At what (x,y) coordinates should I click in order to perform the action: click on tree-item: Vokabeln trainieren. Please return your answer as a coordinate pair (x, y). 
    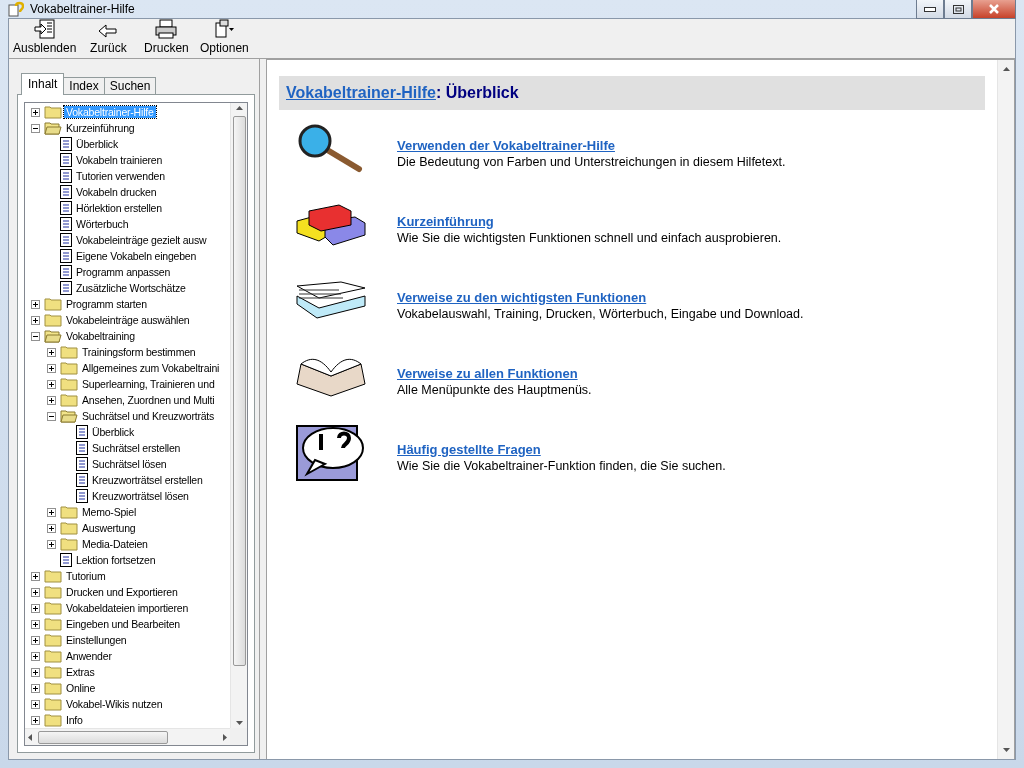
    Looking at the image, I should click on (119, 160).